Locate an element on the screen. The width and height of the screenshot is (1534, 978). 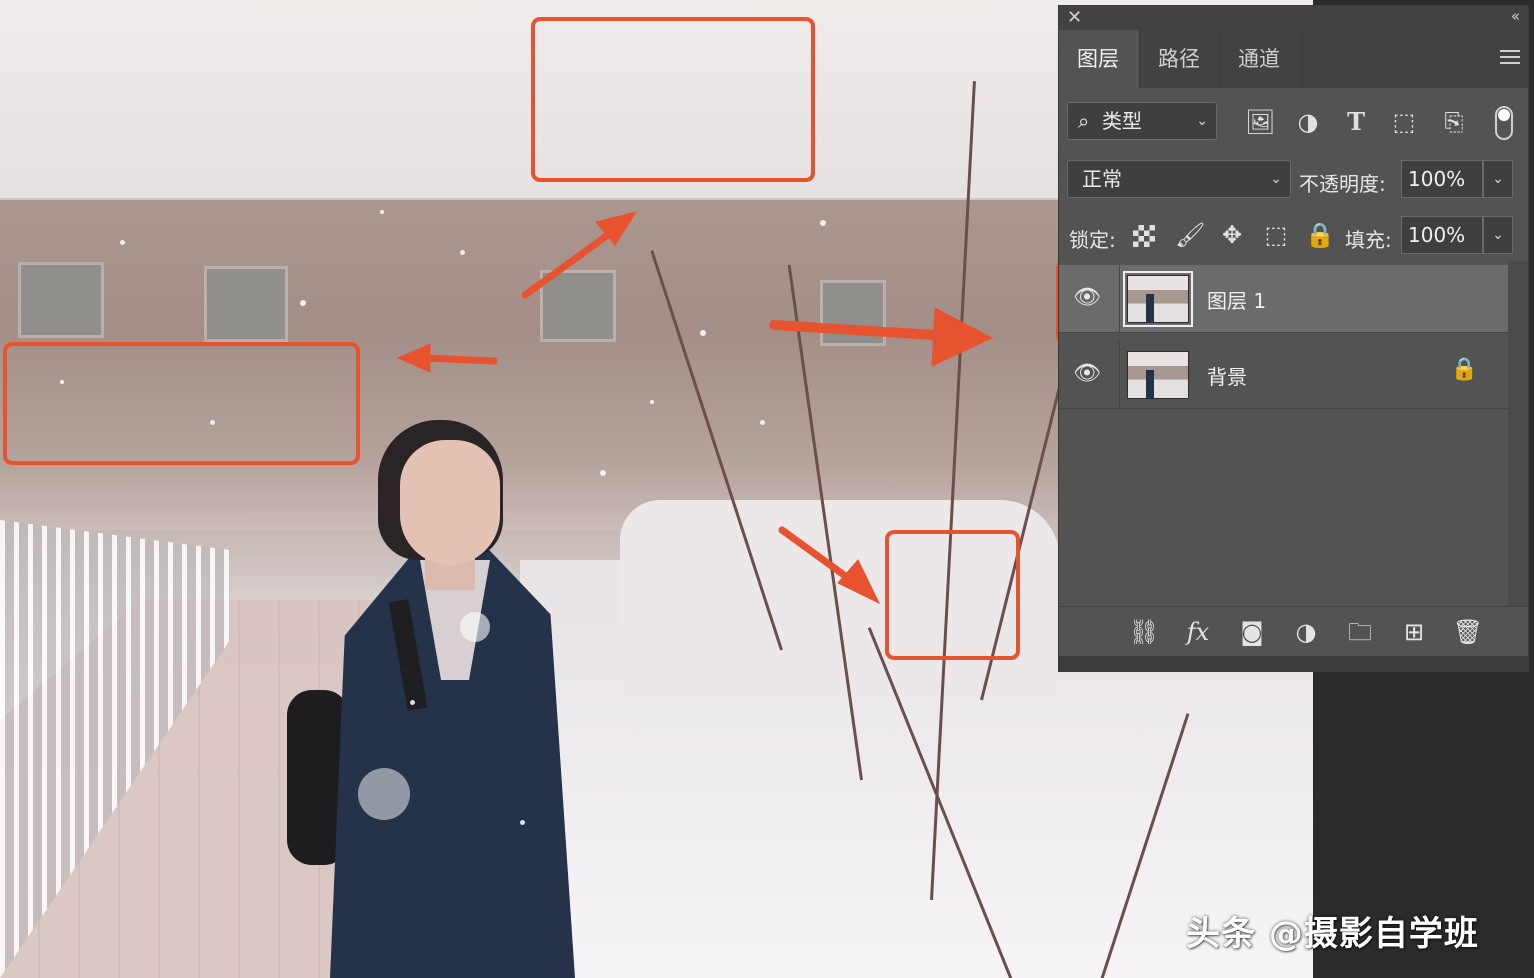
close-icon: ✕ is located at coordinates (1074, 17).